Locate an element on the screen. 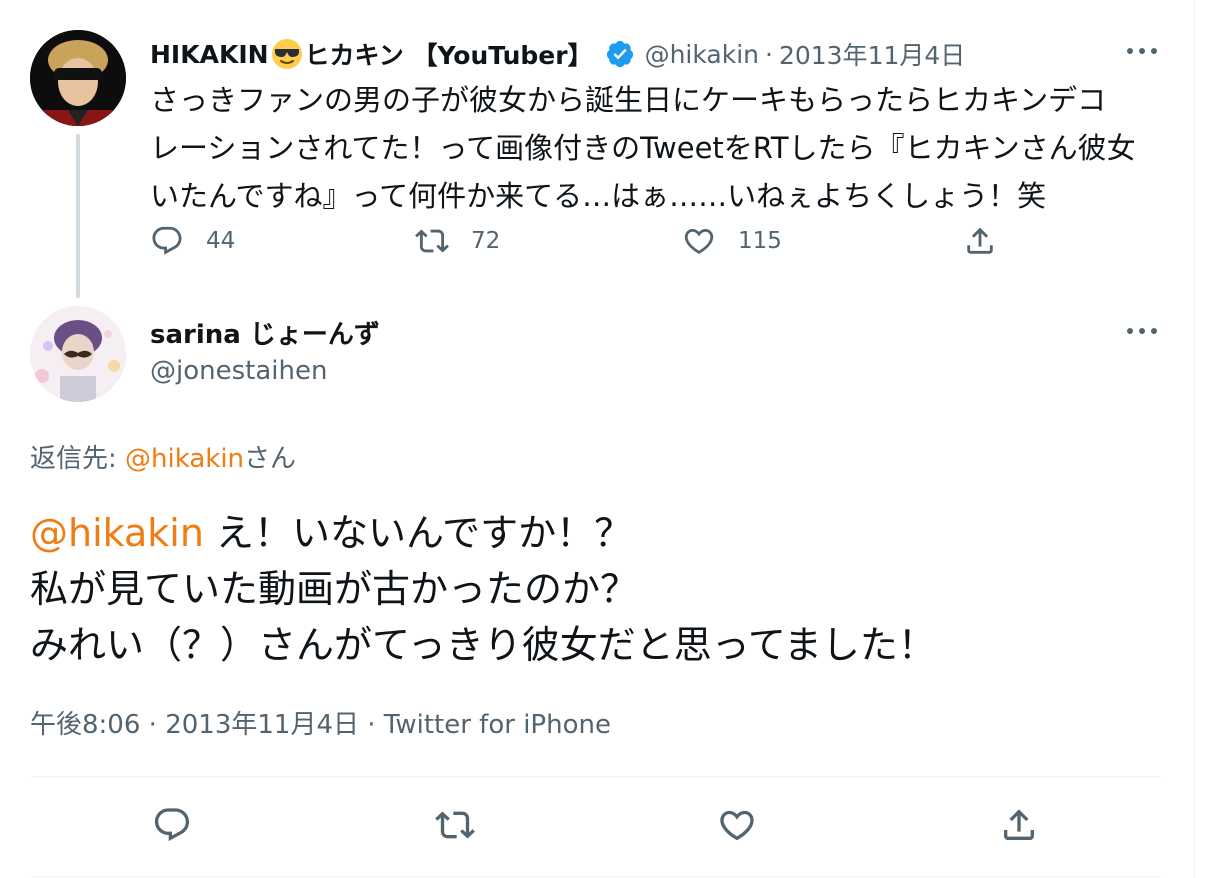  reply-button is located at coordinates (172, 825).